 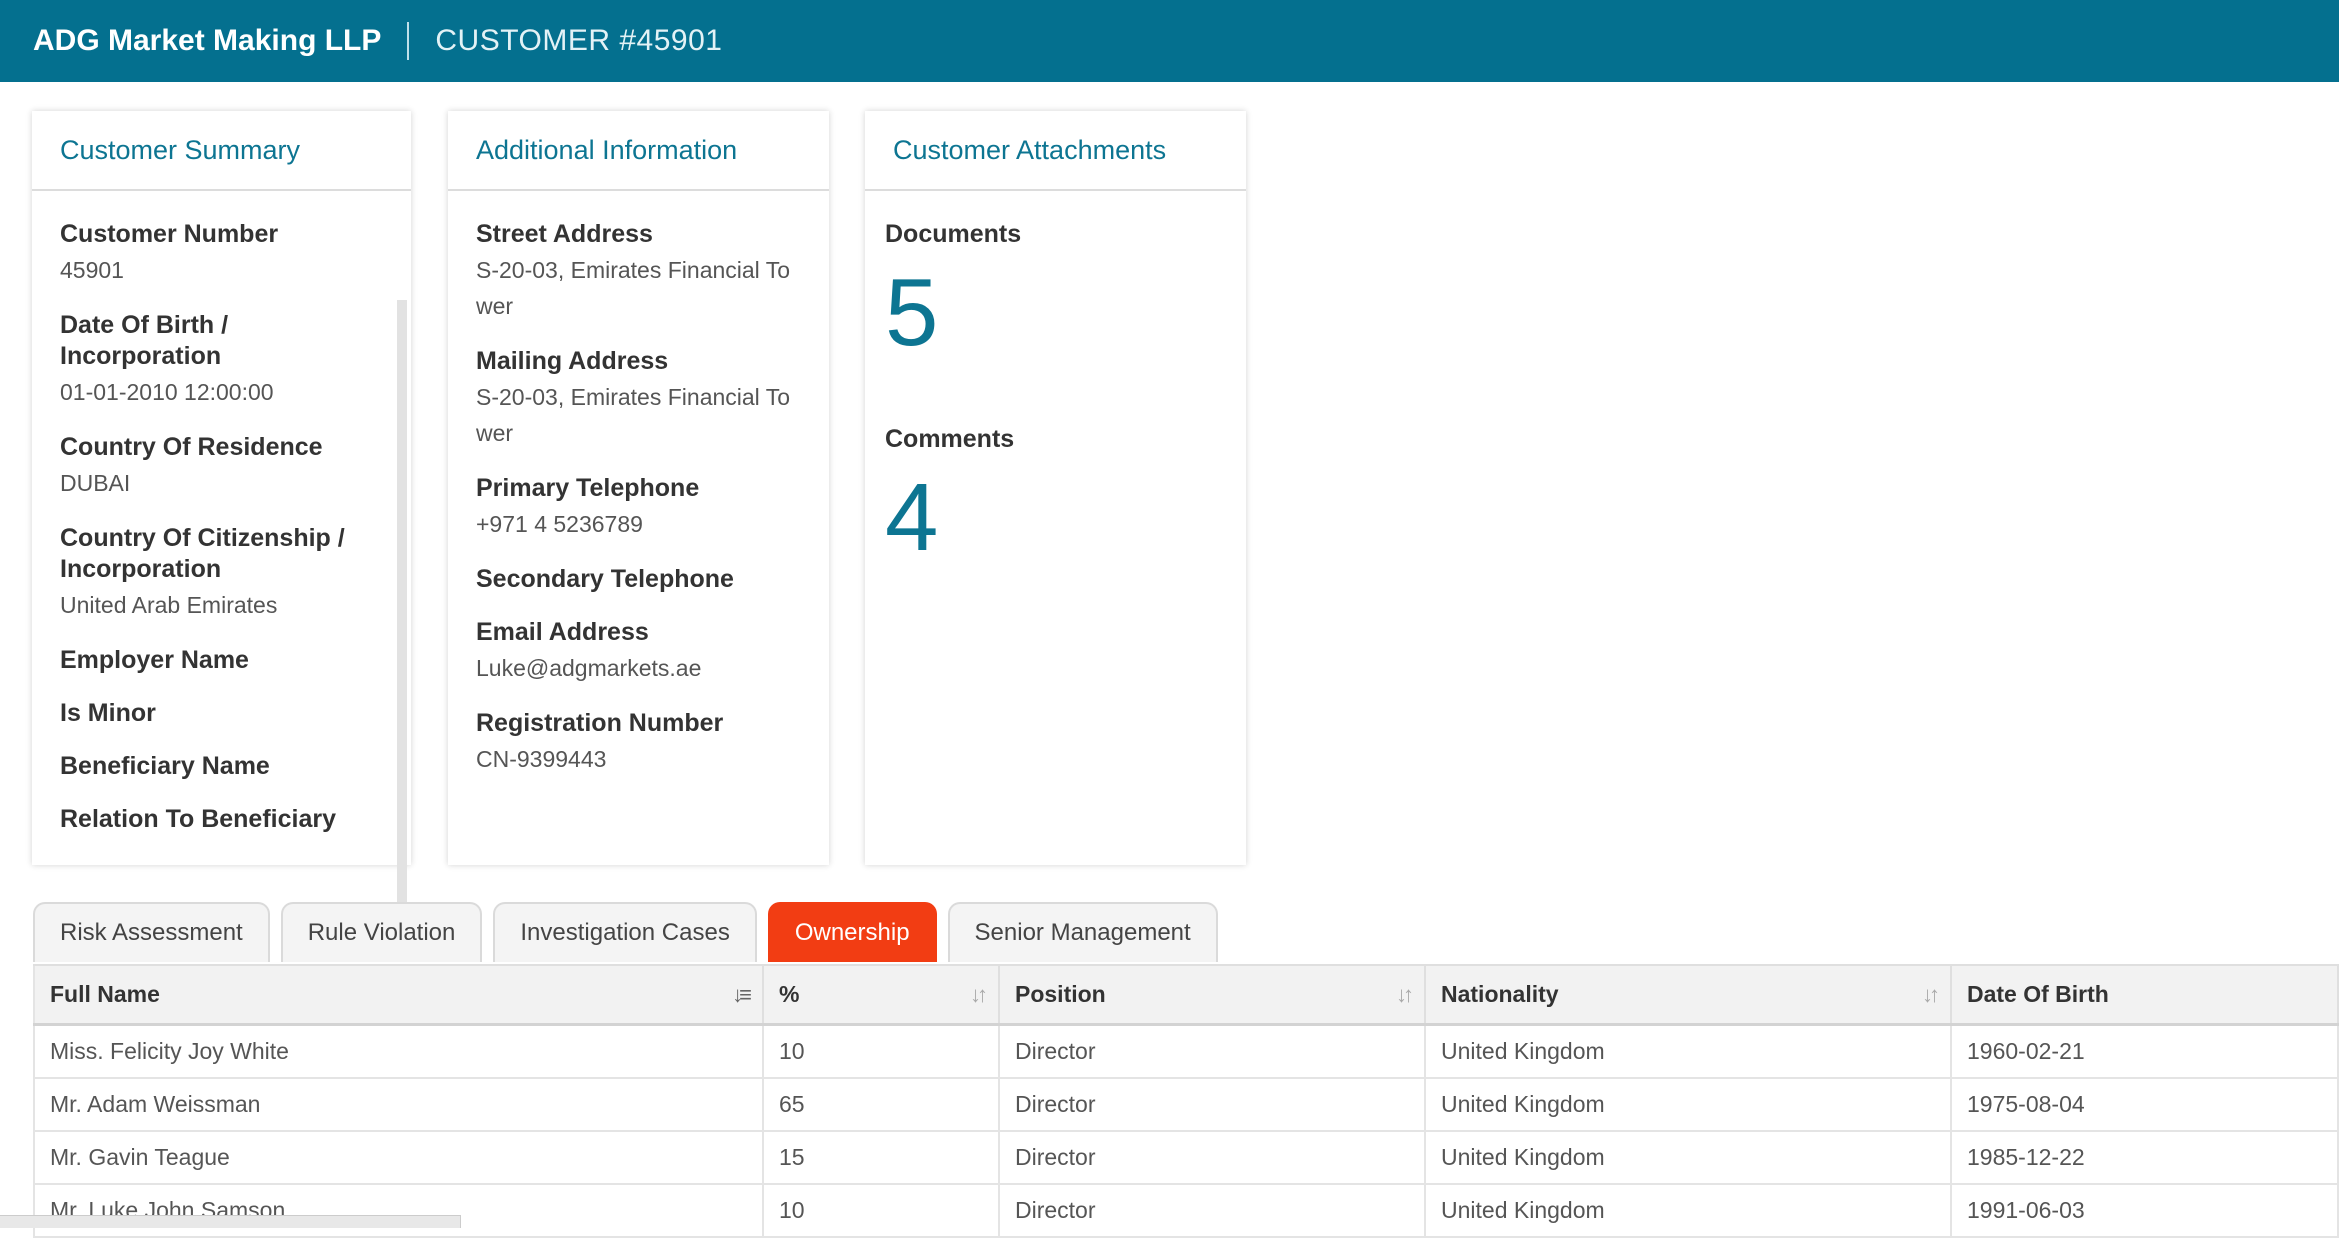 I want to click on field-label: Country Of Citizenship / Incorporation, so click(x=215, y=554).